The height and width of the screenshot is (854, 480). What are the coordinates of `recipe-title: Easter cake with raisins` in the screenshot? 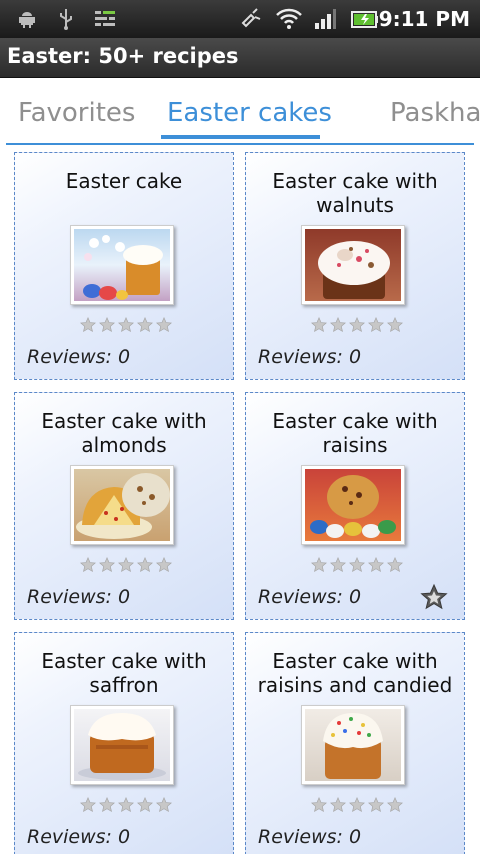 It's located at (355, 433).